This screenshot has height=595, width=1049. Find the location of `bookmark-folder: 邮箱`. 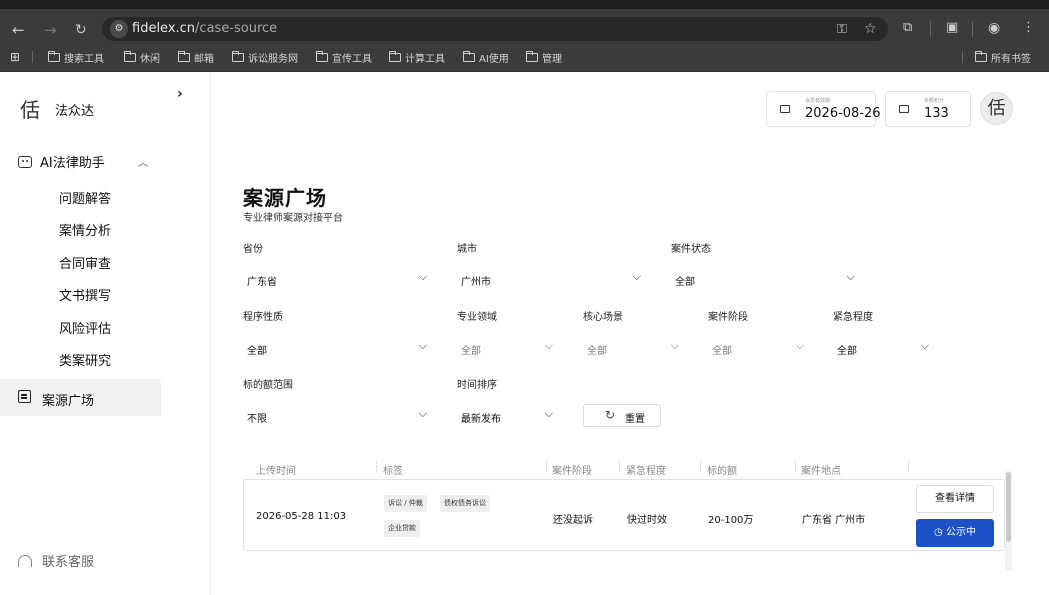

bookmark-folder: 邮箱 is located at coordinates (196, 57).